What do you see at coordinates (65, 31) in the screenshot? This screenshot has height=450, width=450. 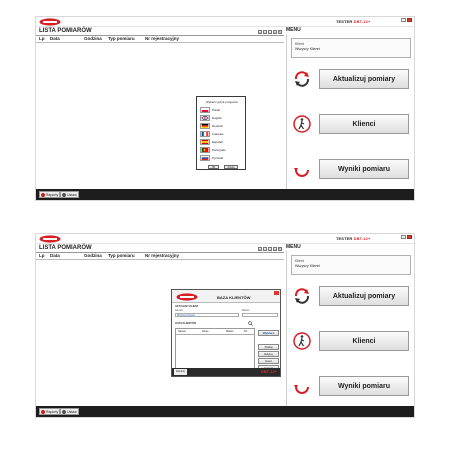 I see `list-title: LISTA POMIARÓW` at bounding box center [65, 31].